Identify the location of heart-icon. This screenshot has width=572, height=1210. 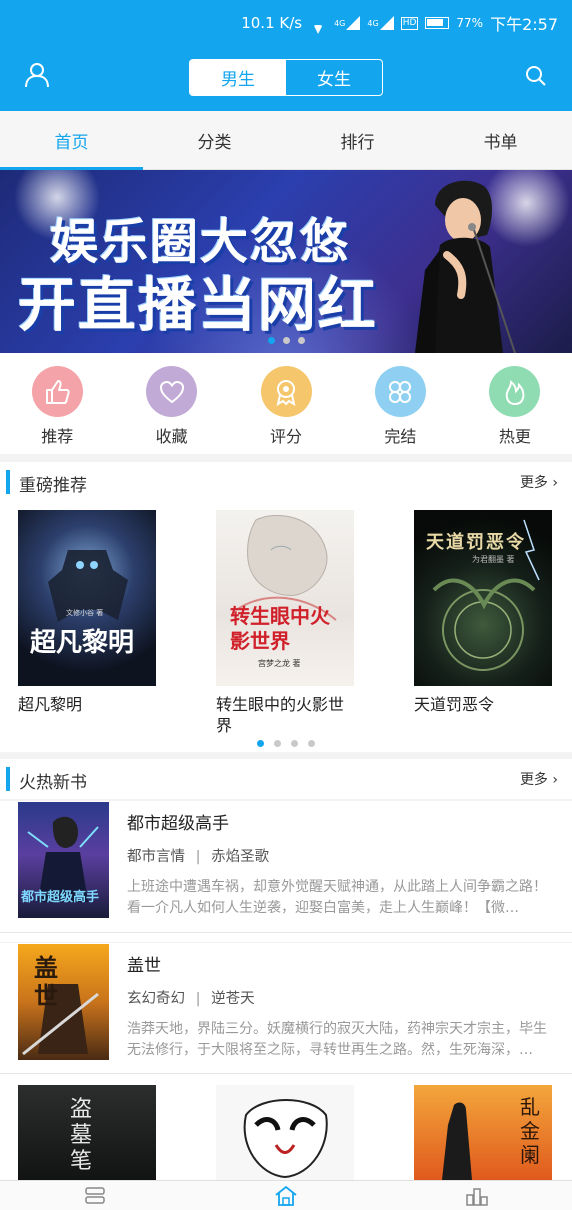
(172, 391).